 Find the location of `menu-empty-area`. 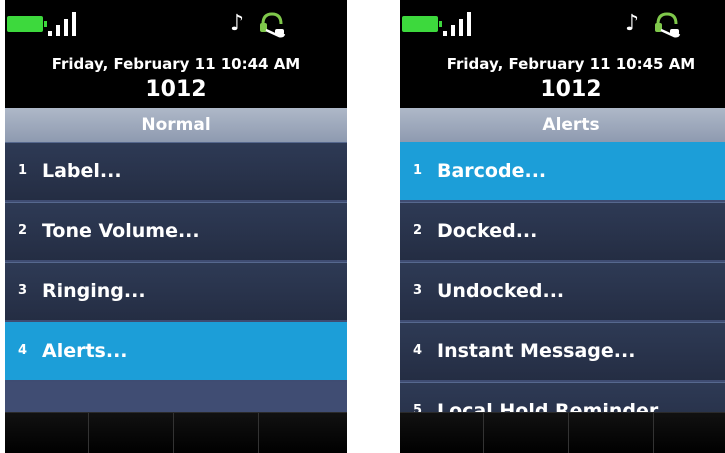

menu-empty-area is located at coordinates (176, 397).